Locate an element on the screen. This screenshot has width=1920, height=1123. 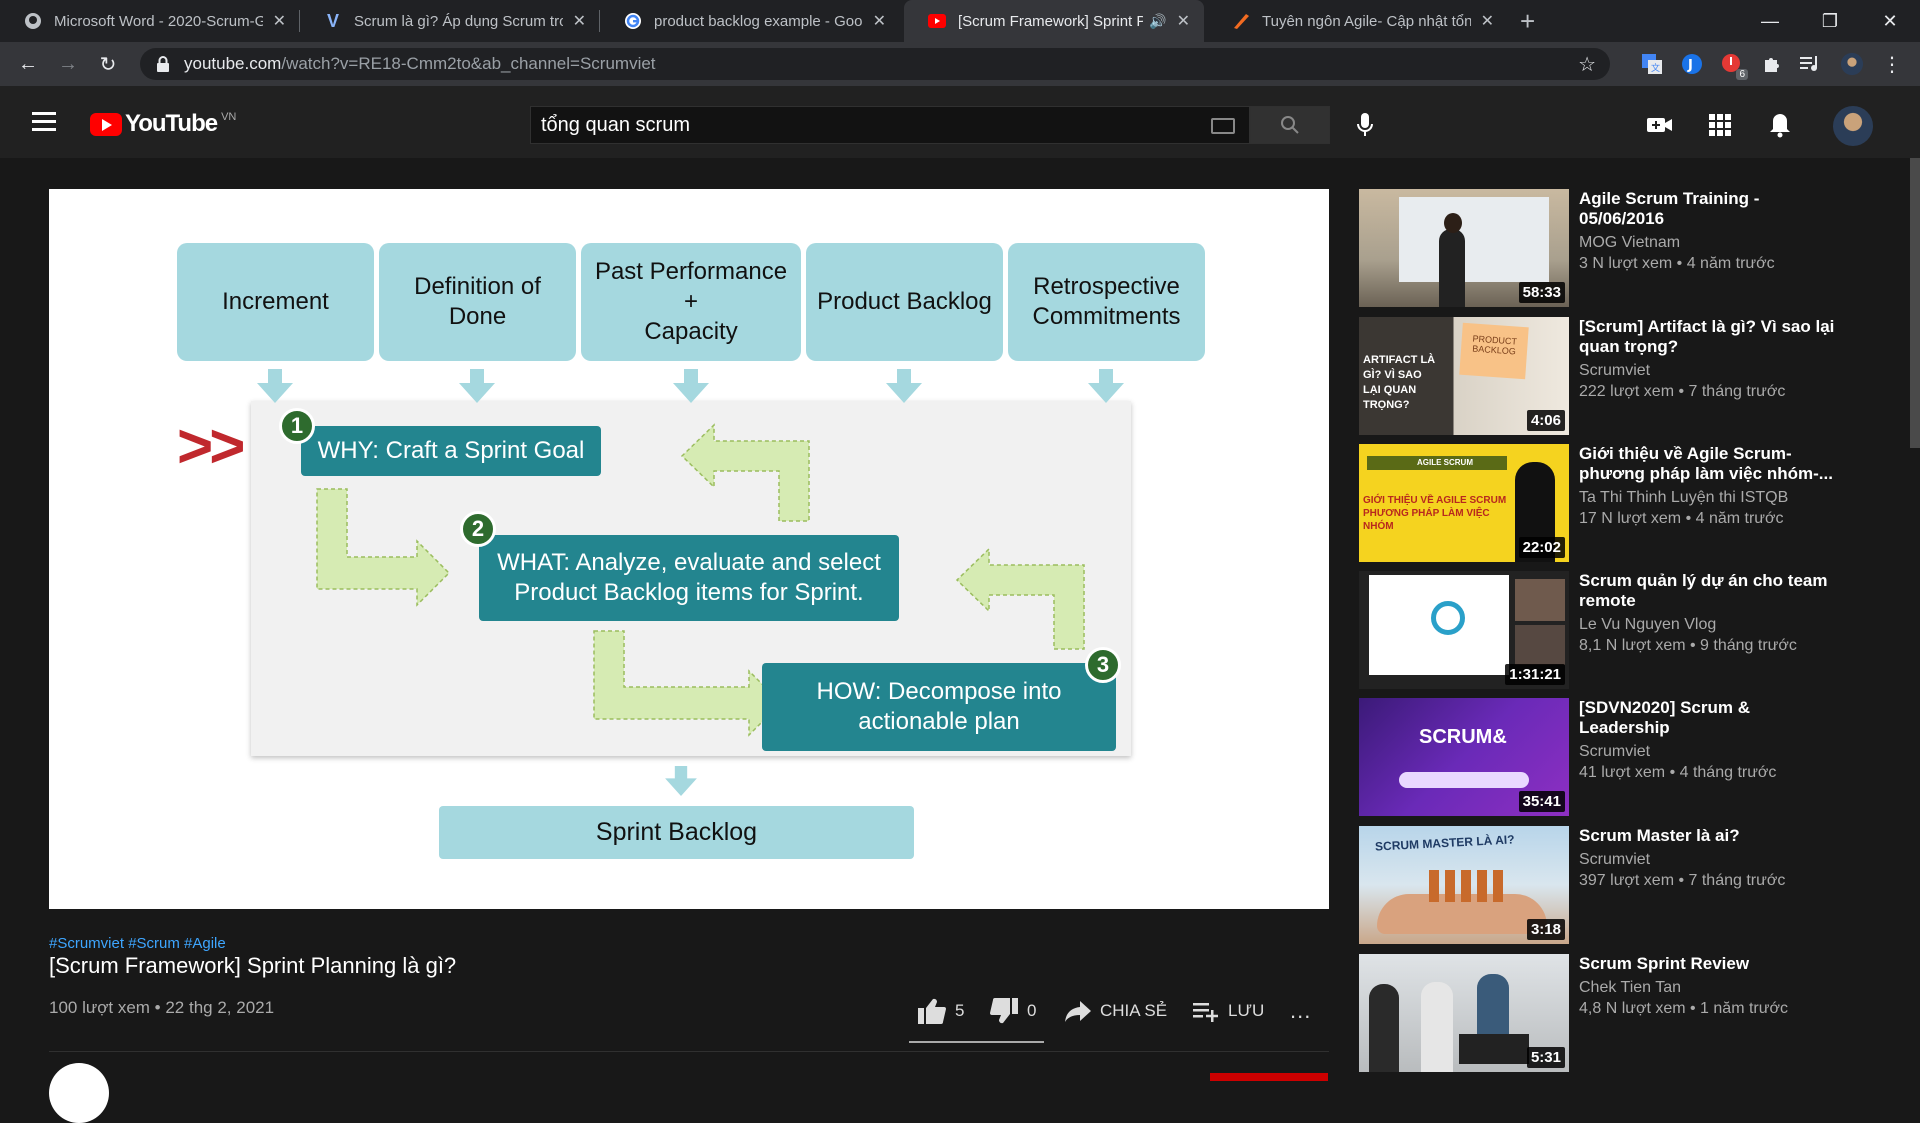
account-avatar is located at coordinates (1853, 126).